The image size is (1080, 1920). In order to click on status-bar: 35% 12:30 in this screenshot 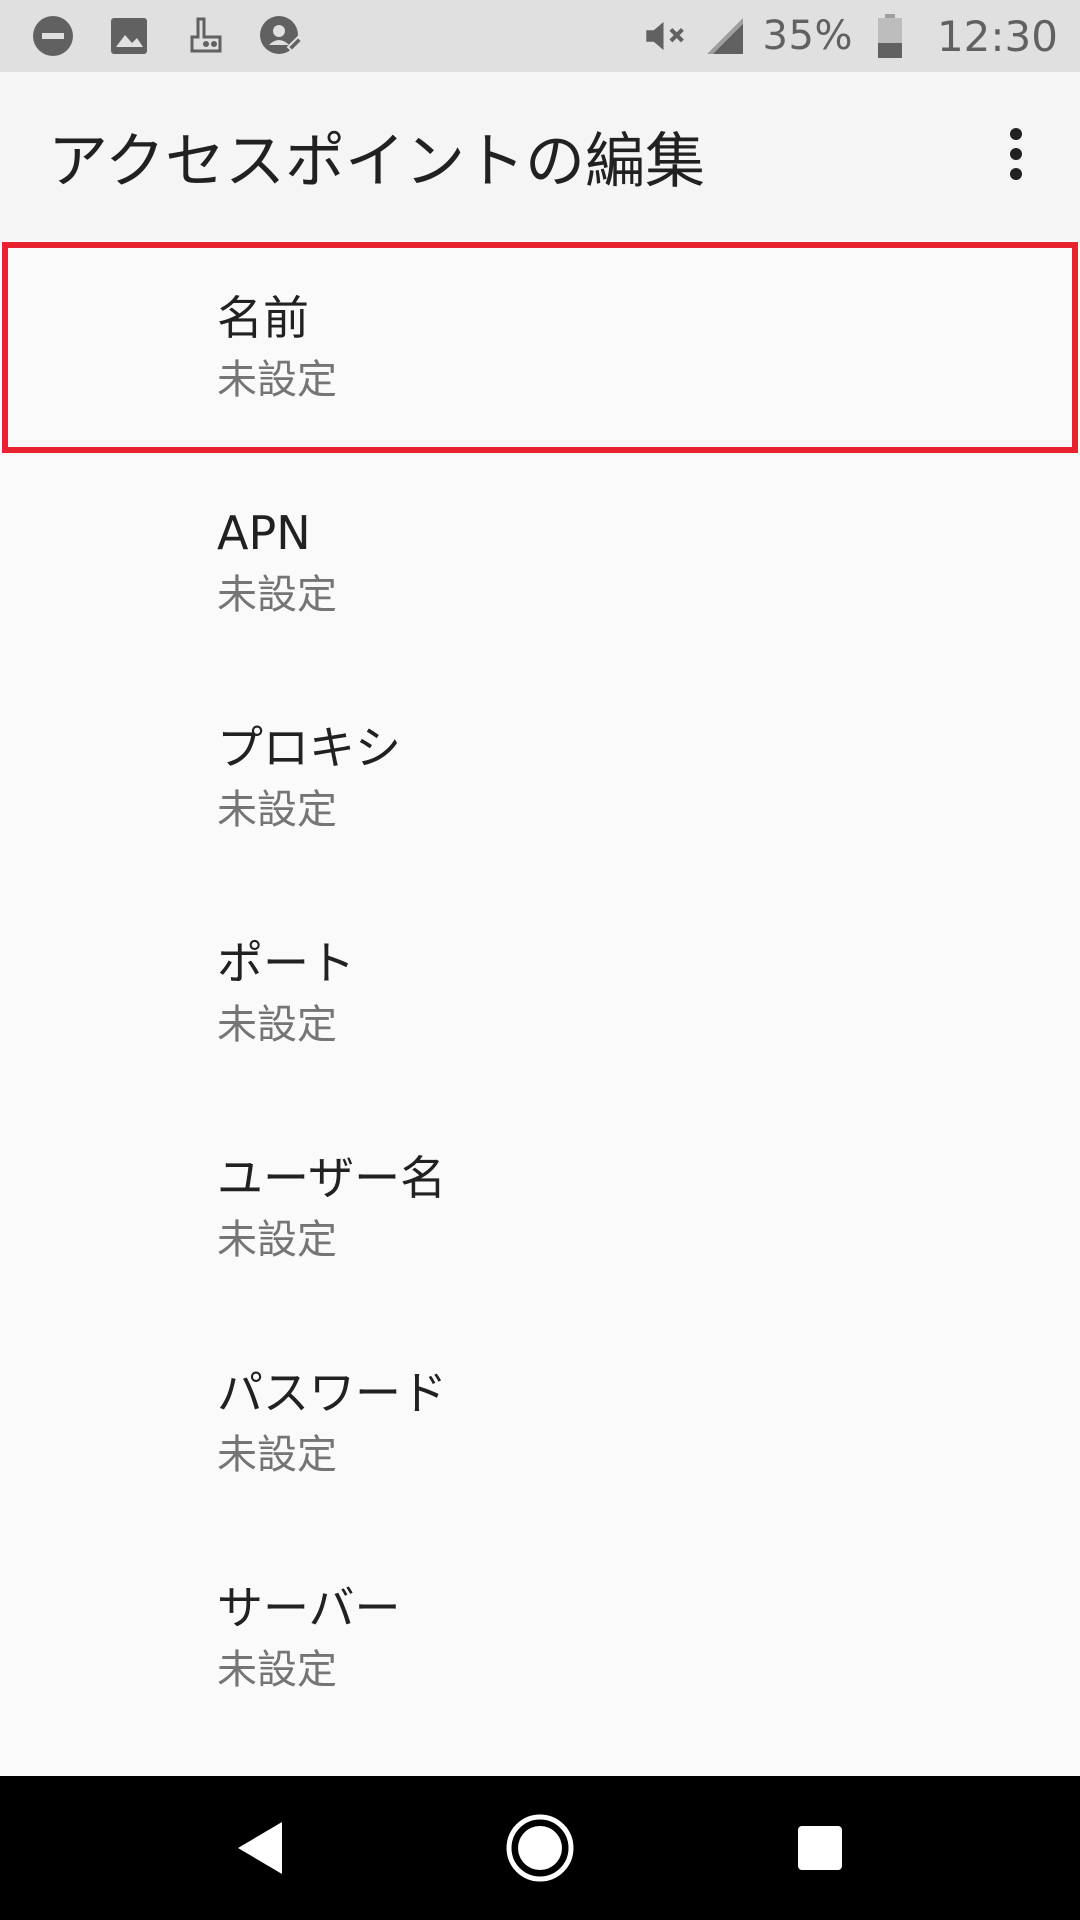, I will do `click(540, 36)`.